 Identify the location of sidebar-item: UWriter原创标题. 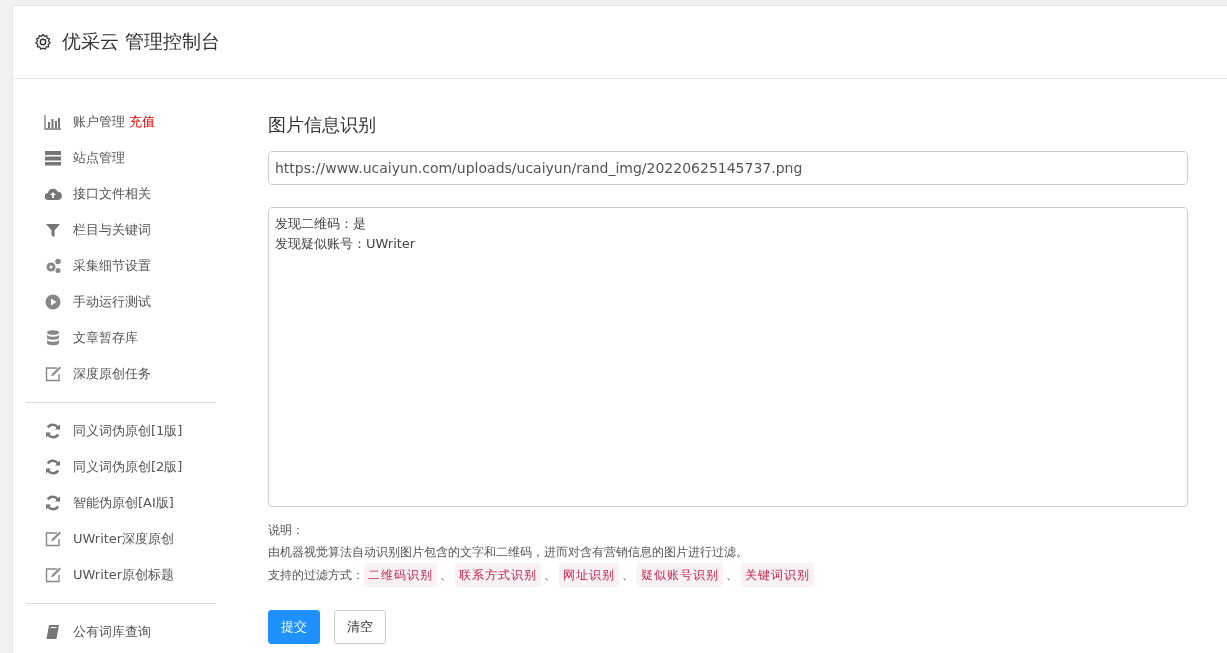
(124, 575).